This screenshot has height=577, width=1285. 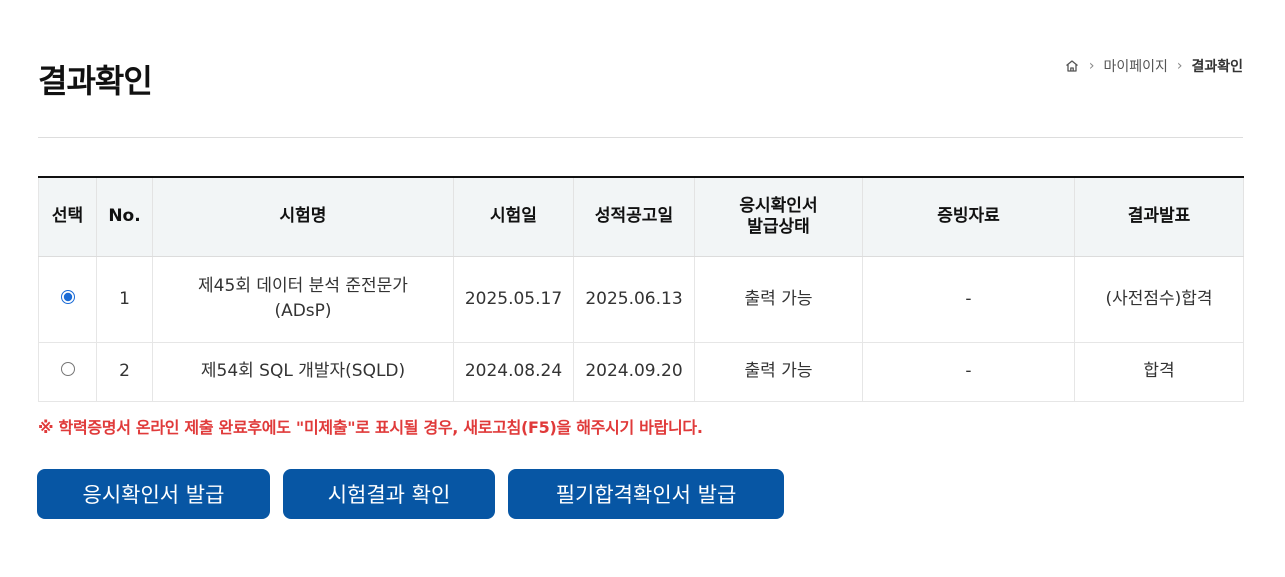 I want to click on exam-name: 제45회 데이터 분석 준전문가, so click(x=303, y=286).